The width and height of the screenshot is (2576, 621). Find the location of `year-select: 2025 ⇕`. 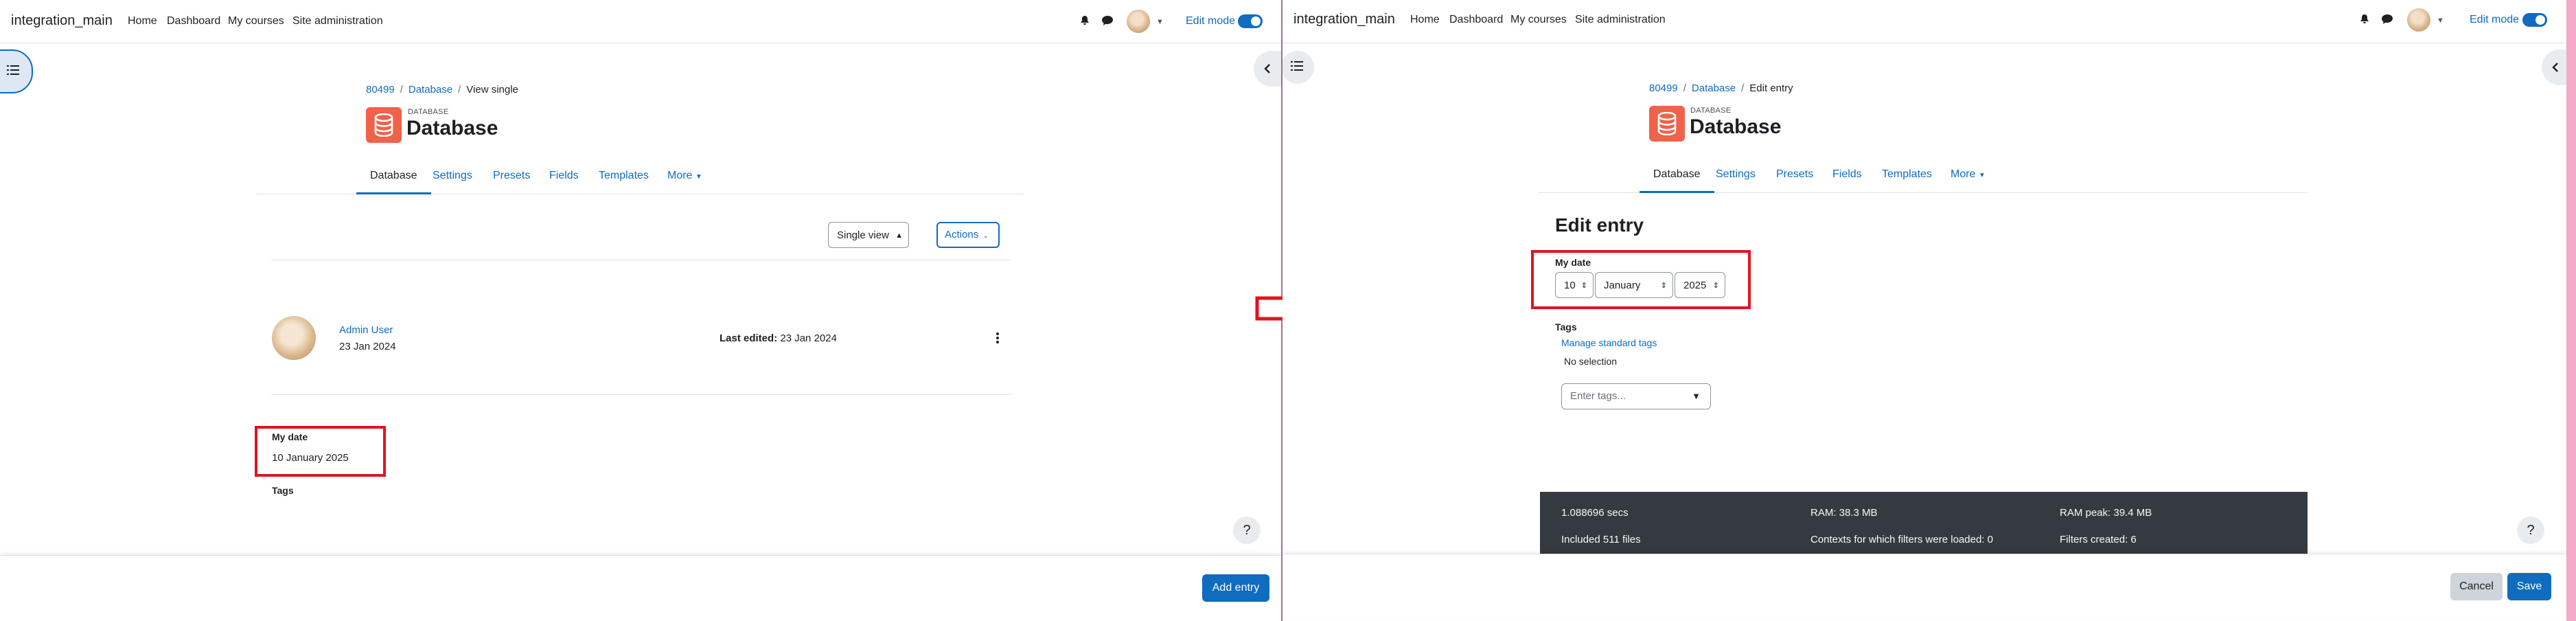

year-select: 2025 ⇕ is located at coordinates (1700, 285).